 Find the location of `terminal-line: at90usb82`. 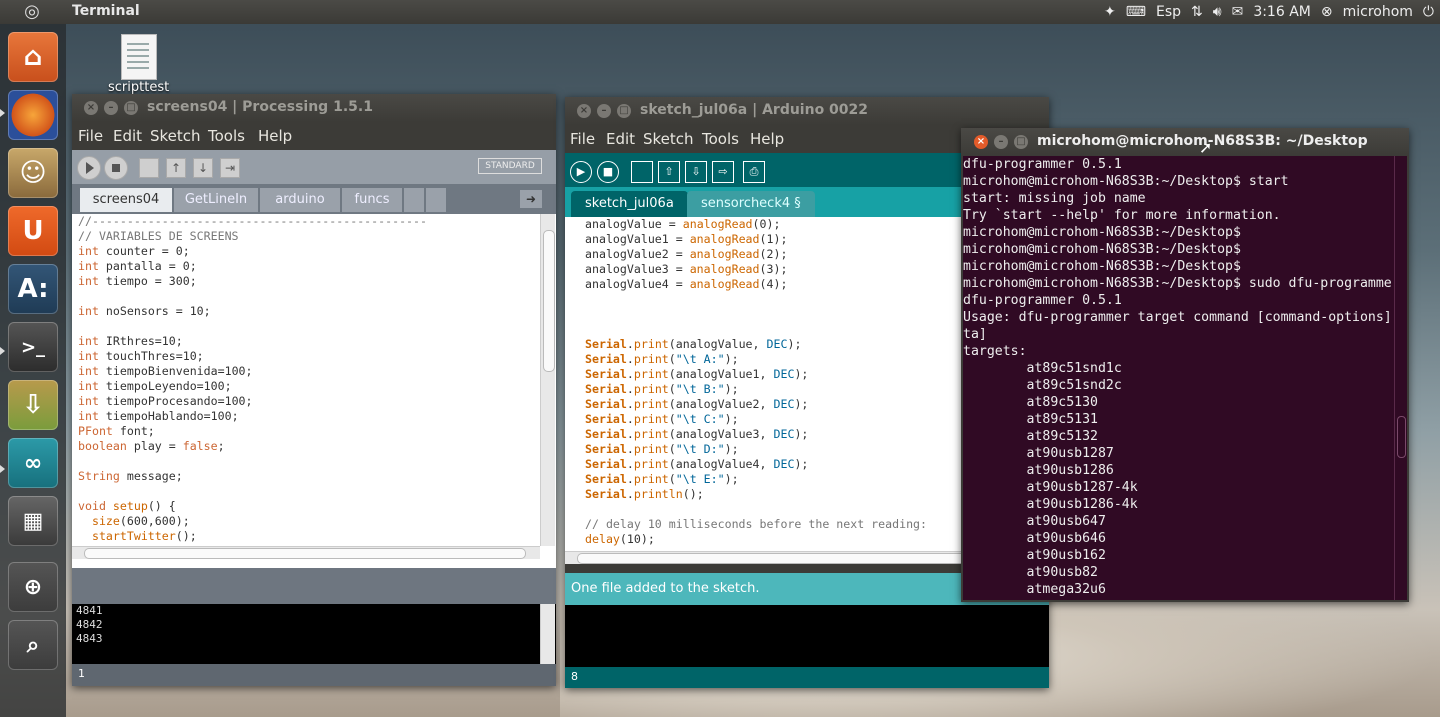

terminal-line: at90usb82 is located at coordinates (1030, 572).